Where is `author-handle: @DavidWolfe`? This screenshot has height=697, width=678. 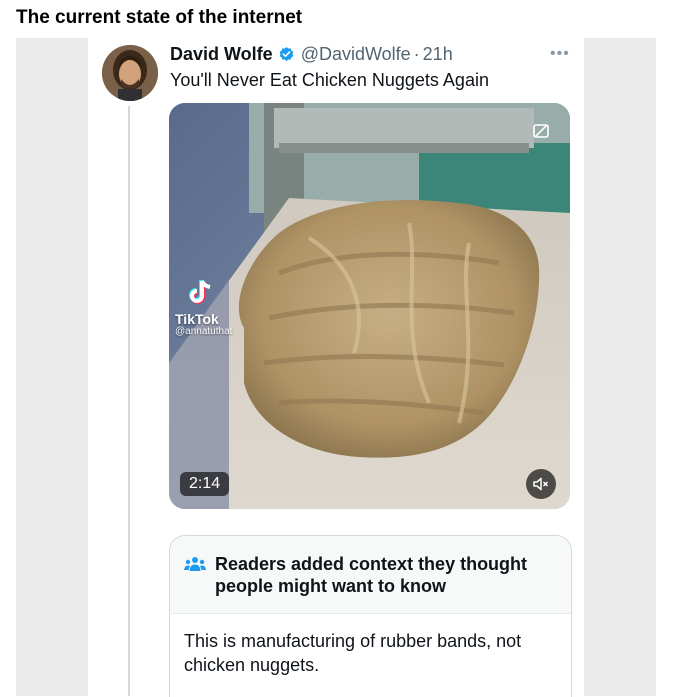 author-handle: @DavidWolfe is located at coordinates (356, 54).